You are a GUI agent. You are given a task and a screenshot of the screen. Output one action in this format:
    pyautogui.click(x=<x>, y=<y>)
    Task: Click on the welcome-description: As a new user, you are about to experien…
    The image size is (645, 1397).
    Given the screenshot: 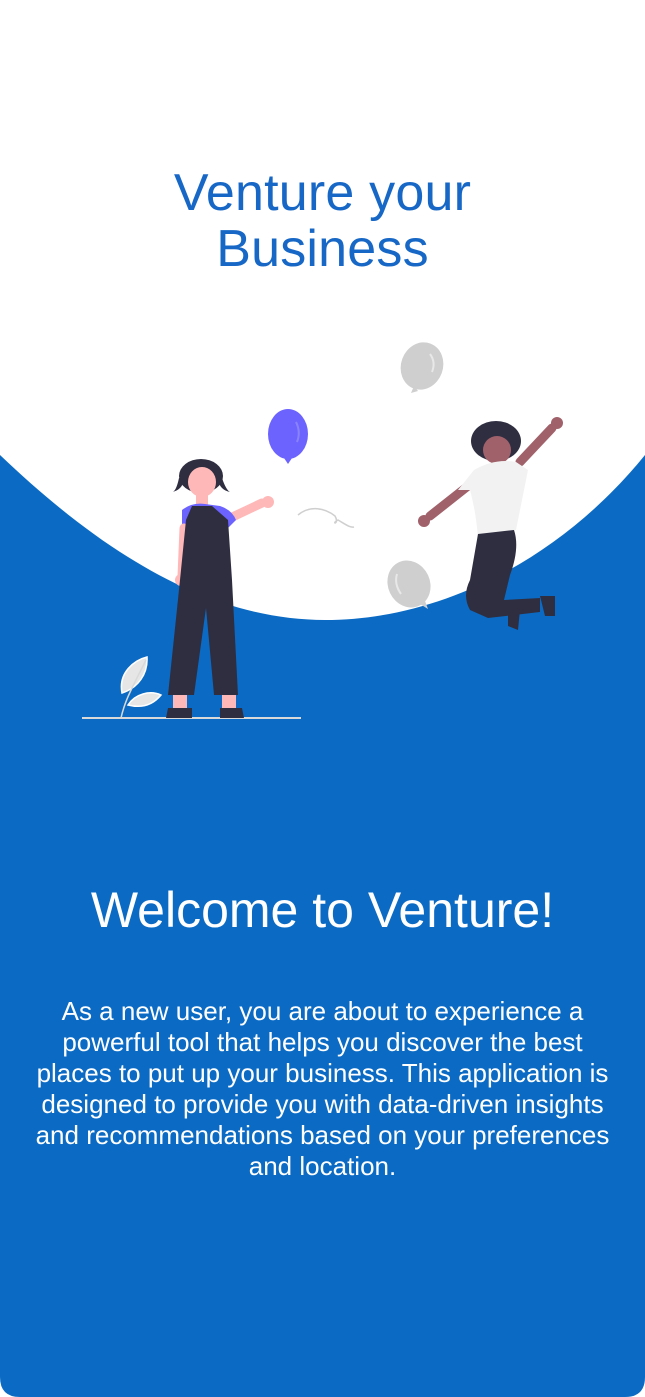 What is the action you would take?
    pyautogui.click(x=322, y=1088)
    